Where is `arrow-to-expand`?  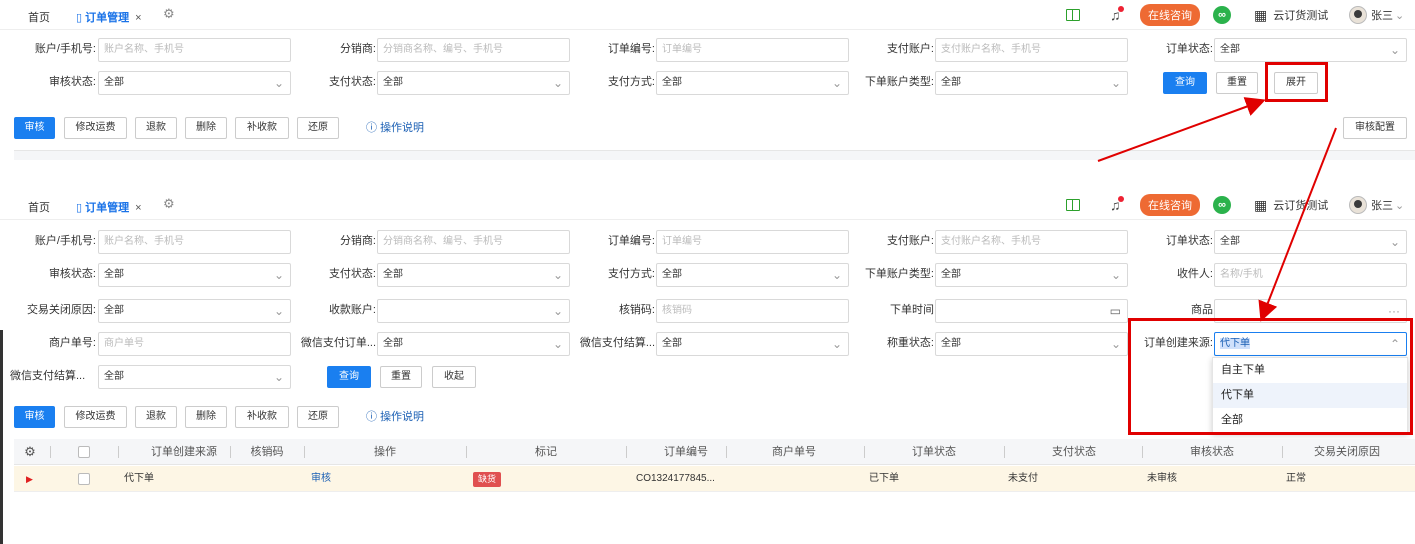 arrow-to-expand is located at coordinates (1181, 129).